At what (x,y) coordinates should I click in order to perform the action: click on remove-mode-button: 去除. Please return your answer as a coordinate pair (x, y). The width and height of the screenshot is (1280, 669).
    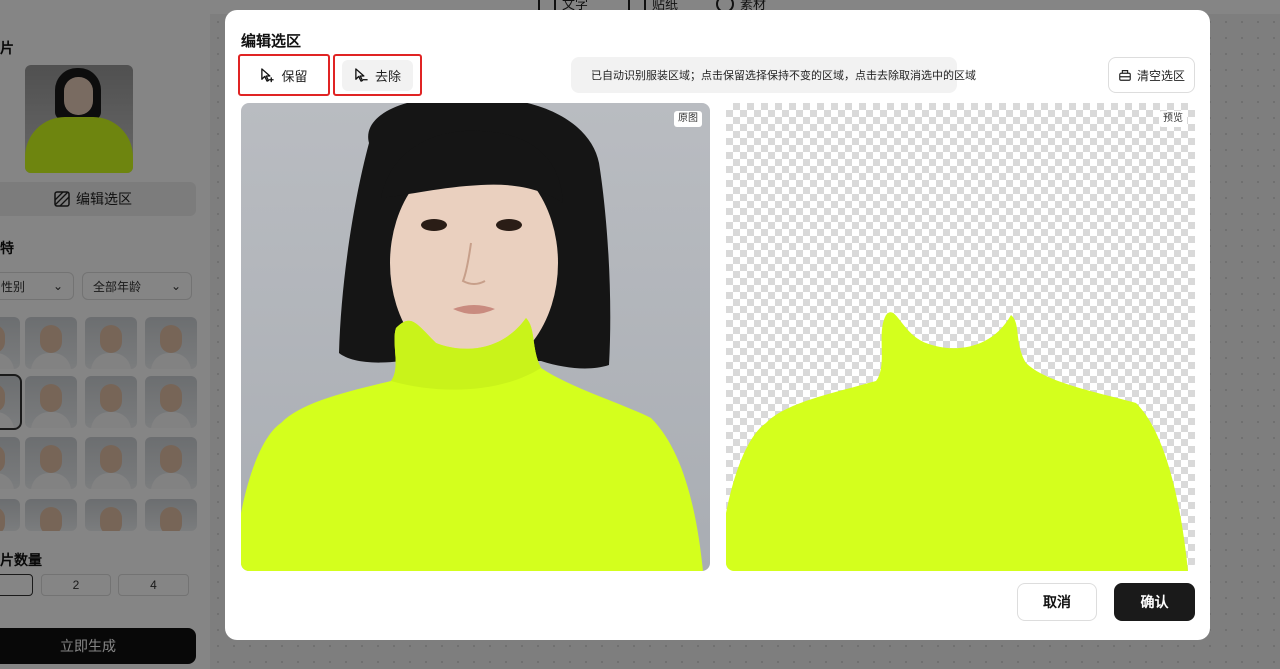
    Looking at the image, I should click on (377, 75).